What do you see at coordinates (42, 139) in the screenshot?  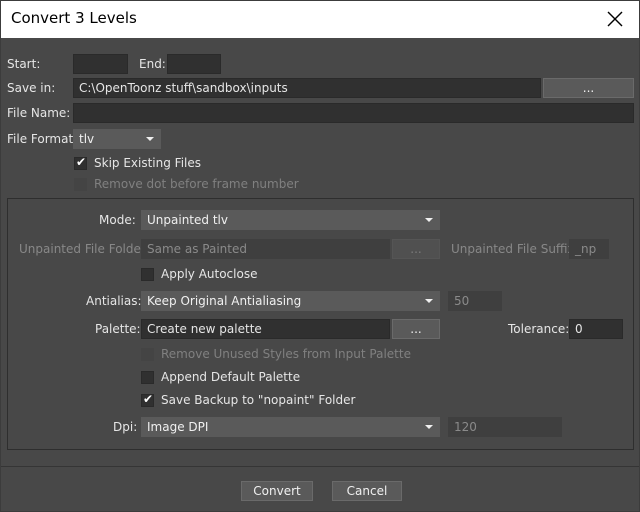 I see `file-format-label: File Format:` at bounding box center [42, 139].